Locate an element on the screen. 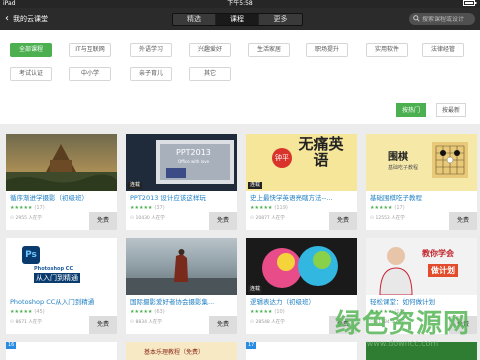 This screenshot has height=360, width=480. thumb-plan-line2: 做计划 is located at coordinates (443, 270).